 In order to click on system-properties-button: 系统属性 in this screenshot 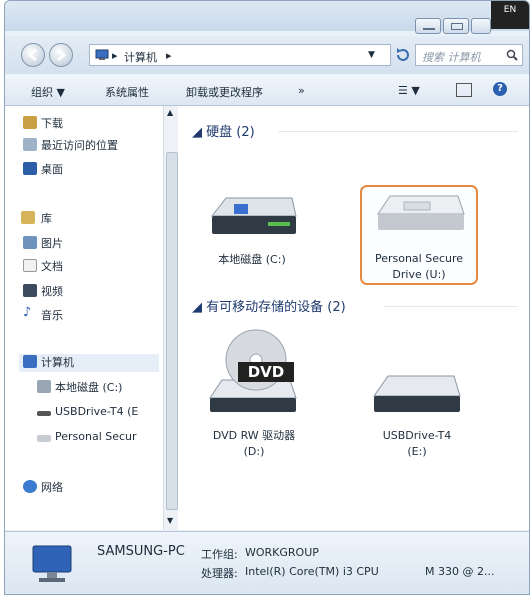, I will do `click(127, 92)`.